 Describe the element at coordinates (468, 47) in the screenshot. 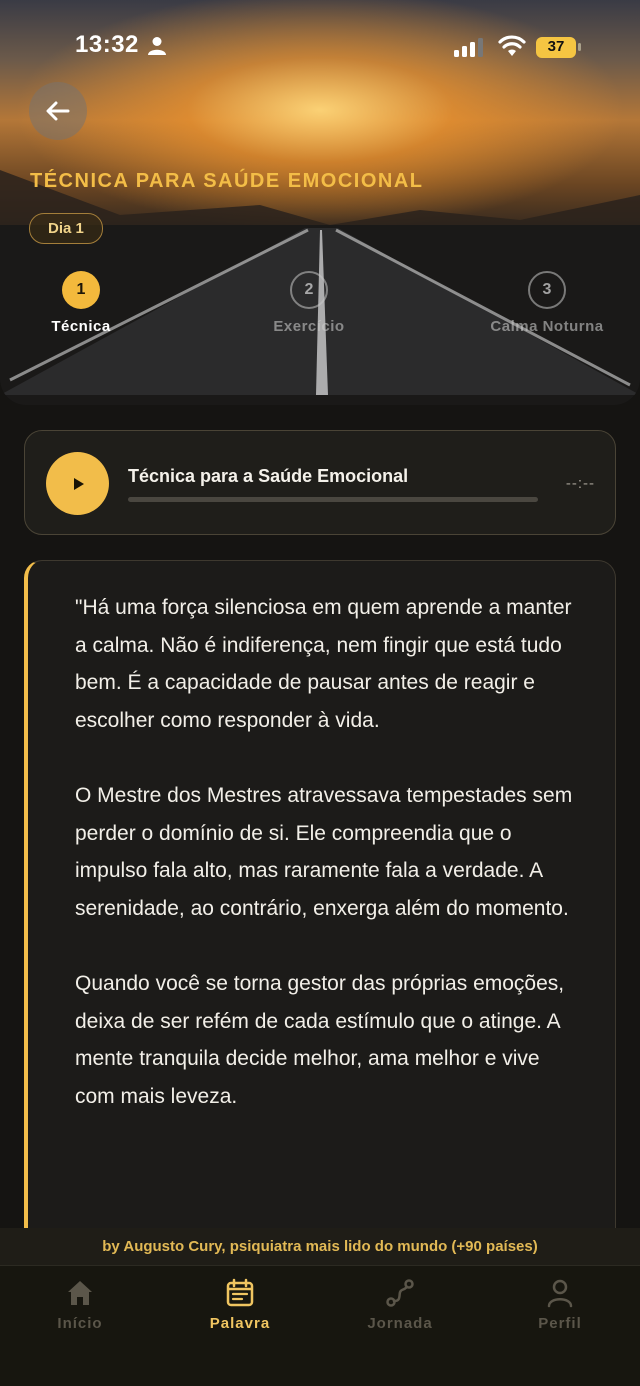

I see `signal-icon` at that location.